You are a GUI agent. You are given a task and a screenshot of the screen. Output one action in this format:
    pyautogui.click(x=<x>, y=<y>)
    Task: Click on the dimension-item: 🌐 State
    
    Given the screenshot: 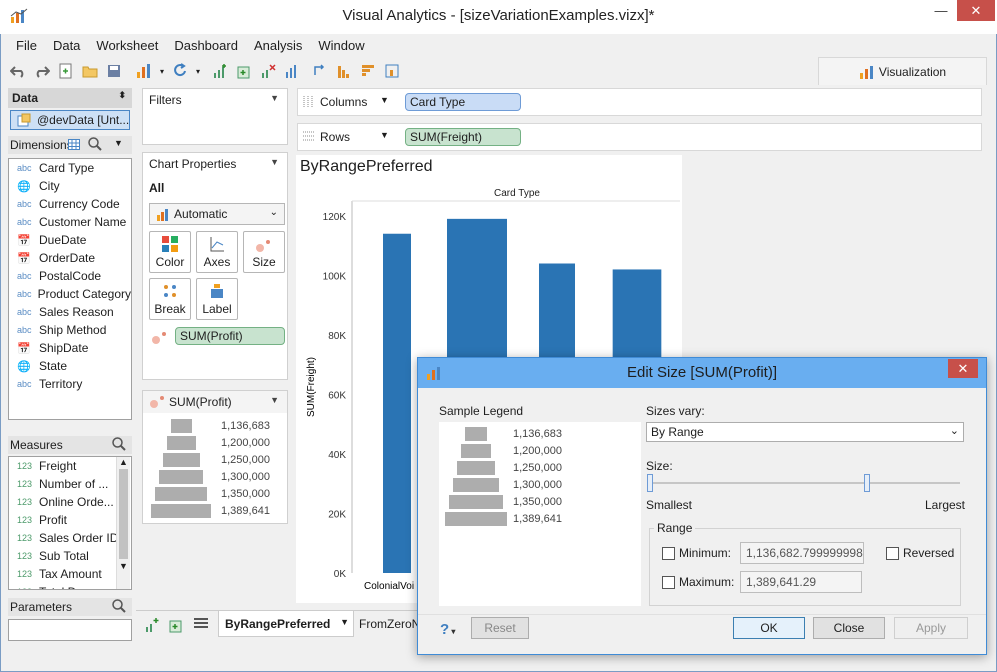 What is the action you would take?
    pyautogui.click(x=70, y=366)
    